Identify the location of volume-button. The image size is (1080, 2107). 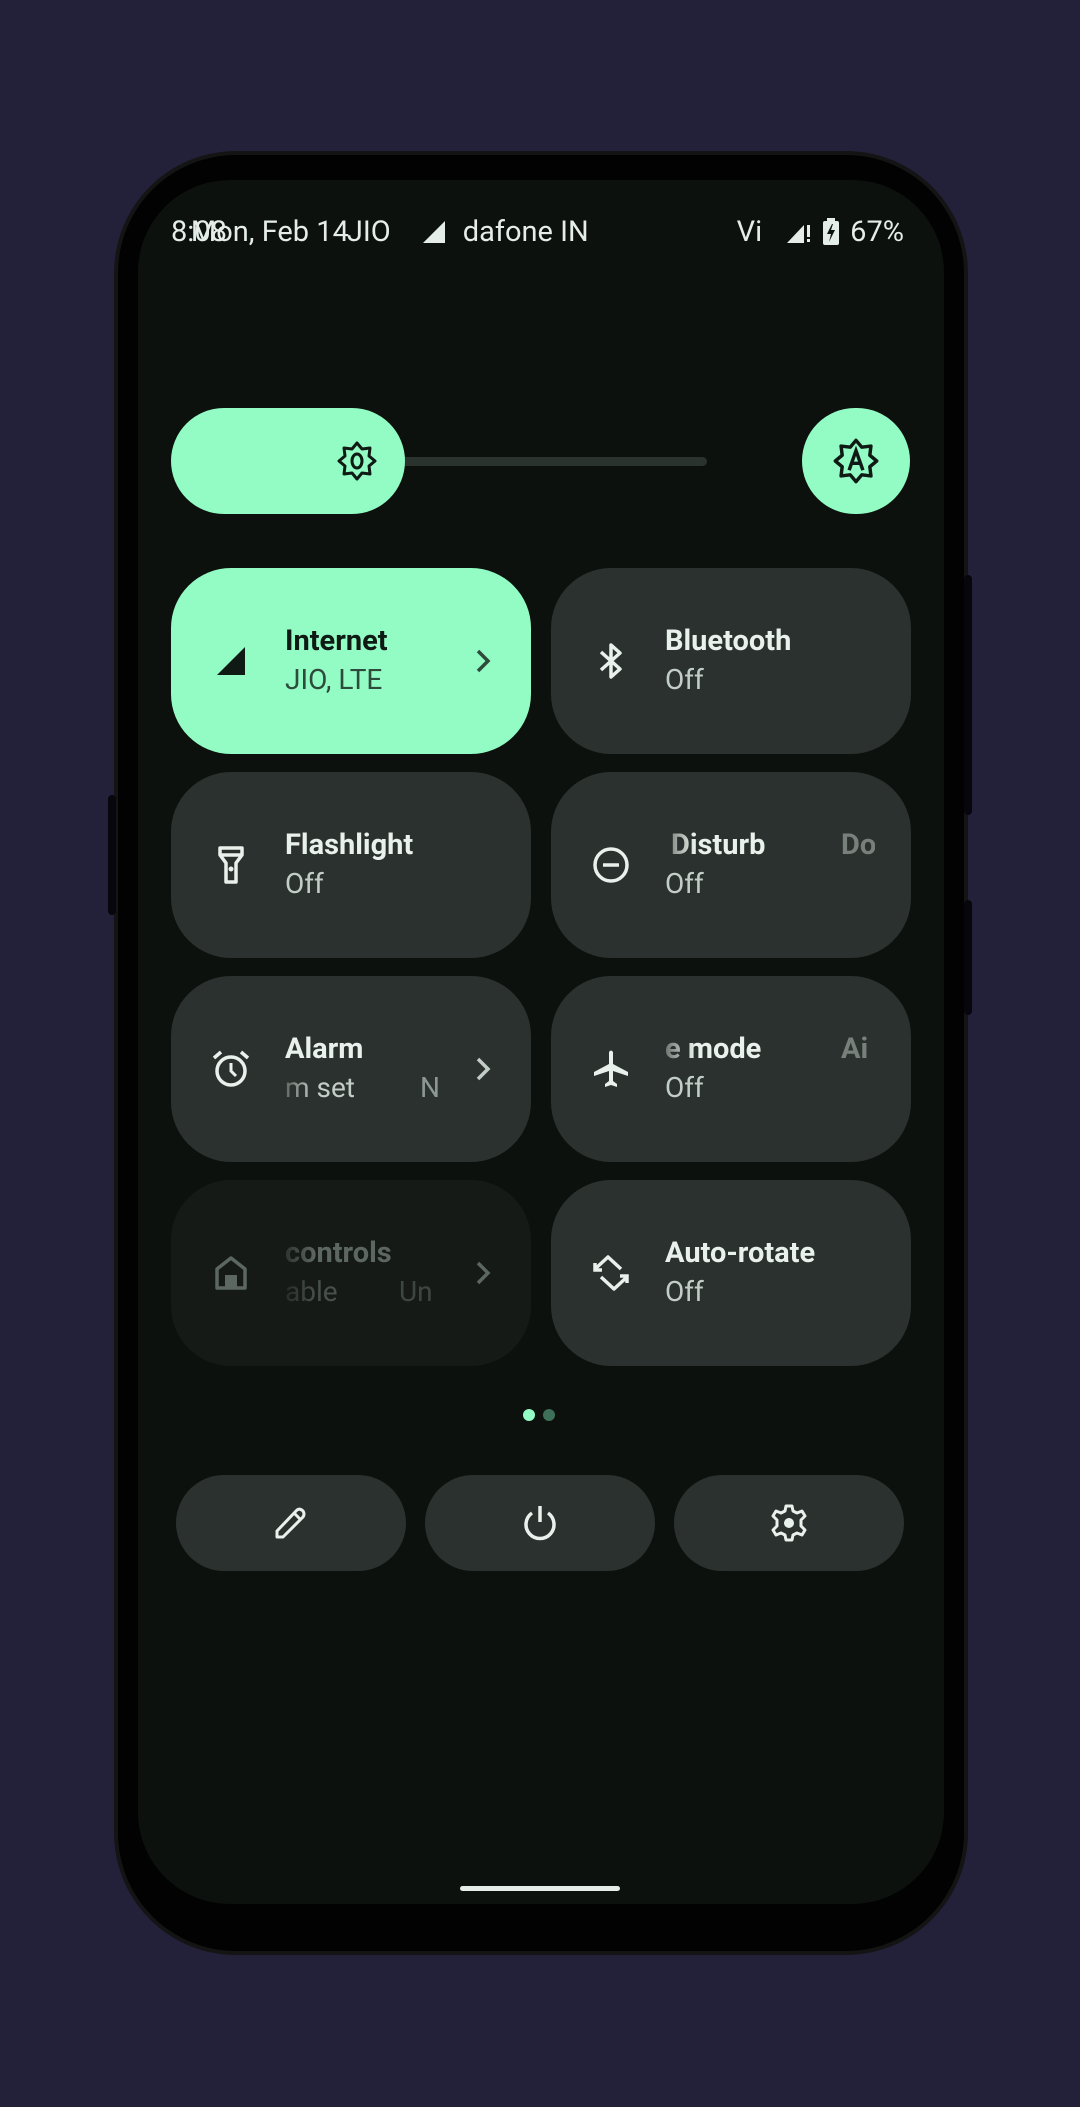
(968, 695).